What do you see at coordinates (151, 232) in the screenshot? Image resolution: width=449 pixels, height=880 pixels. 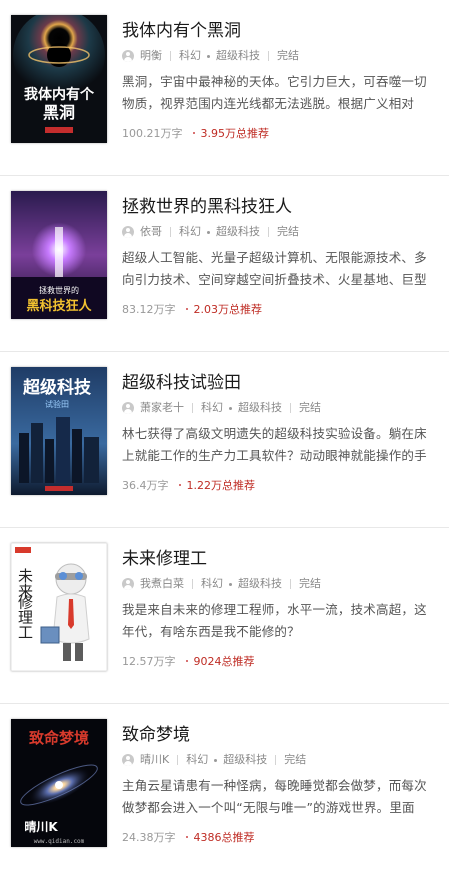 I see `author-name: 依哥` at bounding box center [151, 232].